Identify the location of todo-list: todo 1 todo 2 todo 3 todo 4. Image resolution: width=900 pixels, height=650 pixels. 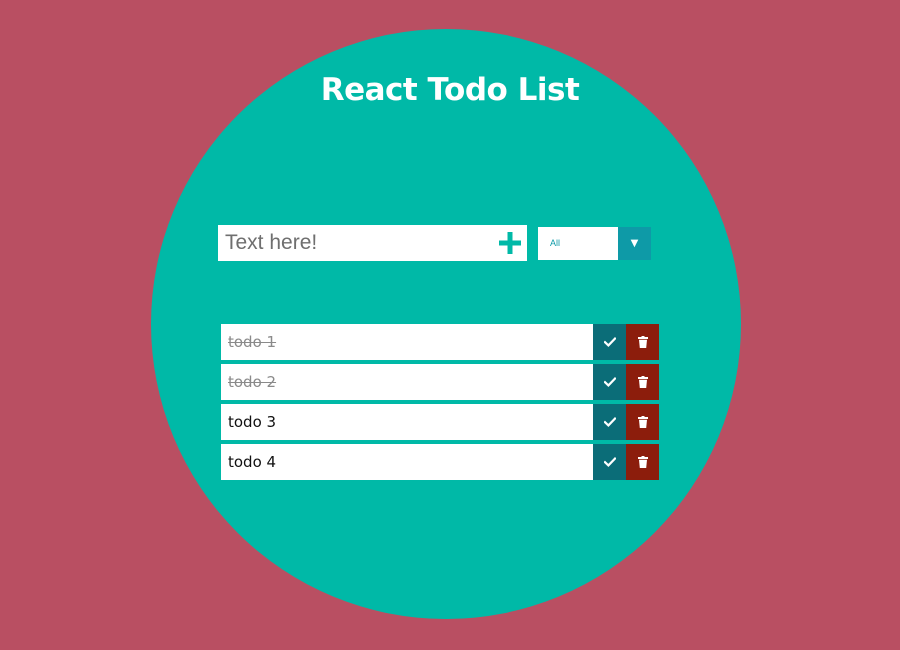
(440, 404).